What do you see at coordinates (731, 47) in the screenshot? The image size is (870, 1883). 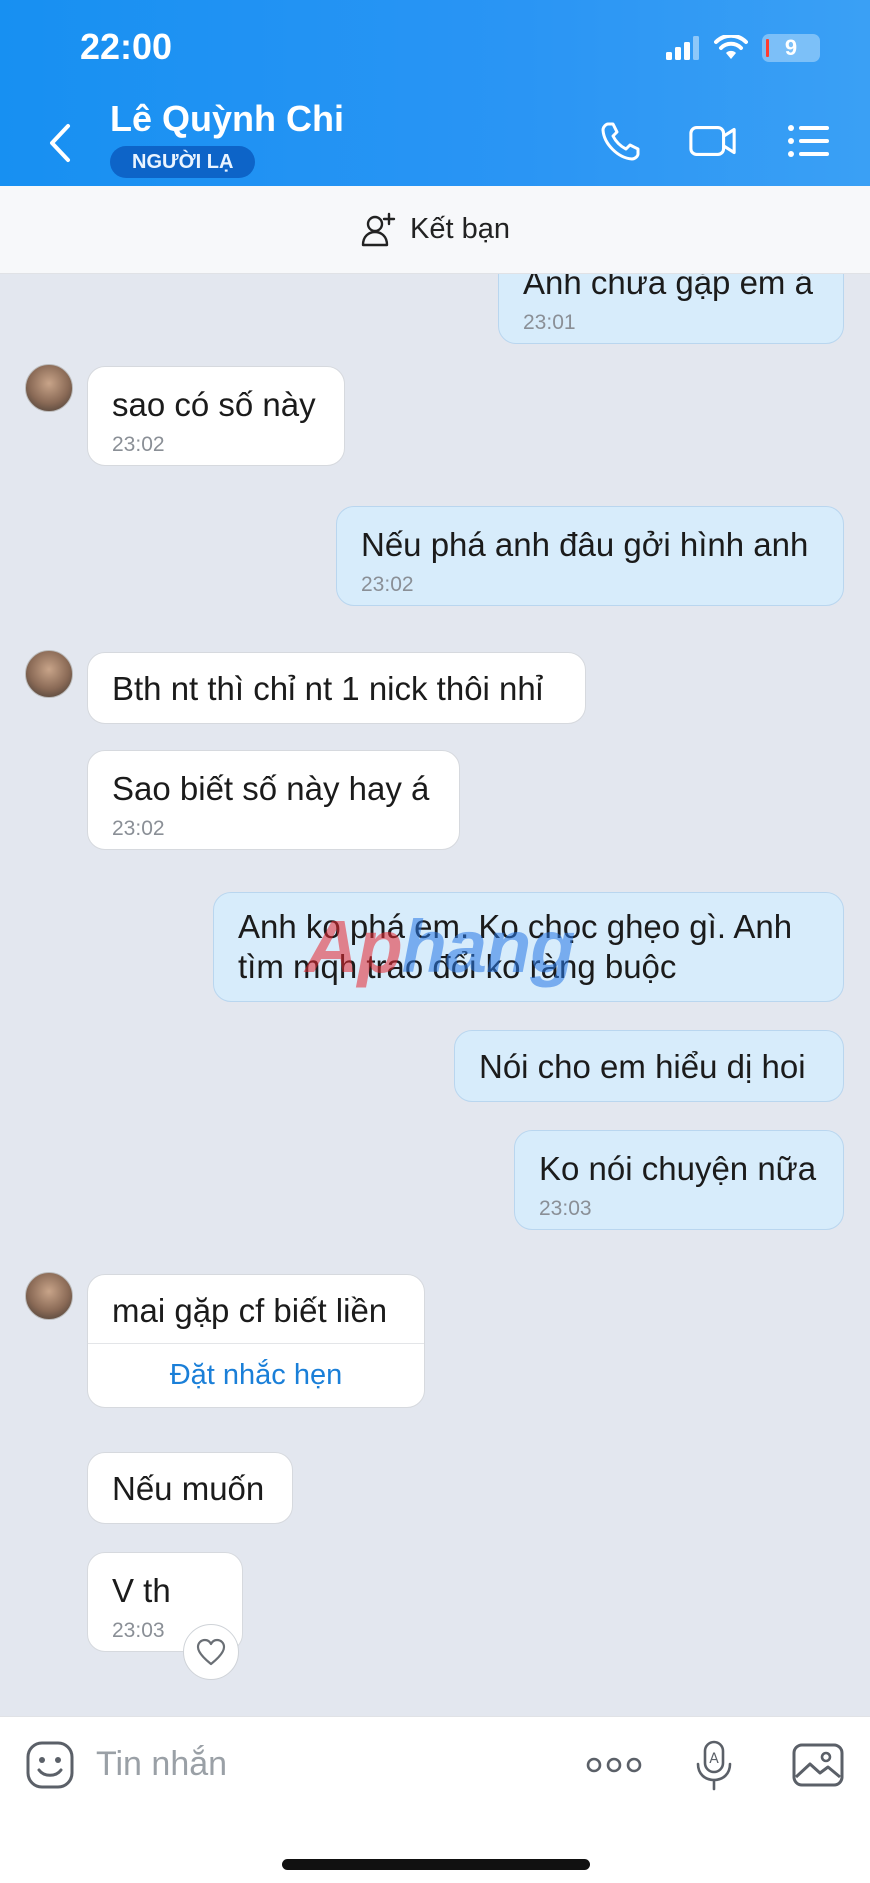 I see `wifi-icon` at bounding box center [731, 47].